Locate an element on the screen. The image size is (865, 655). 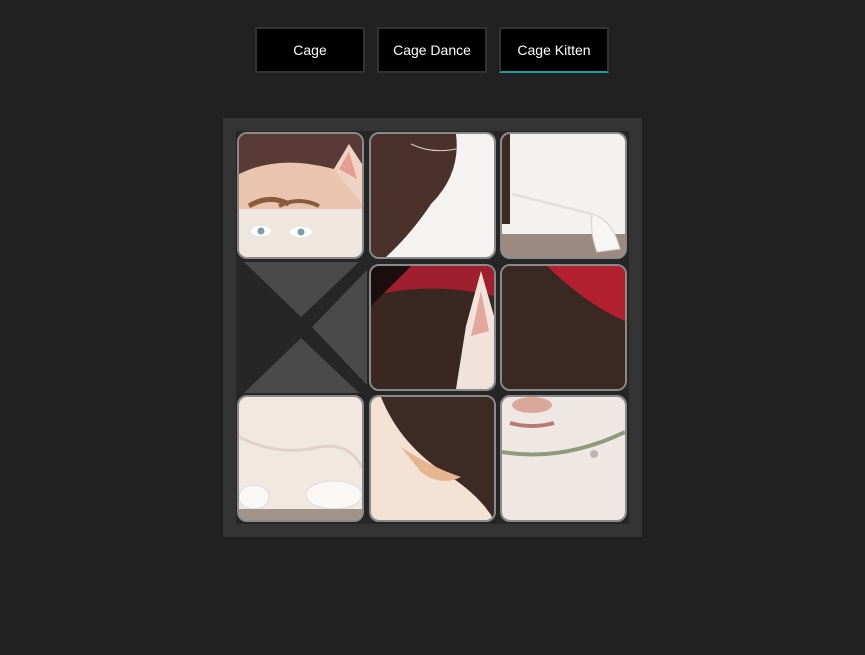
puzzle-tile-mouth-collar is located at coordinates (563, 458).